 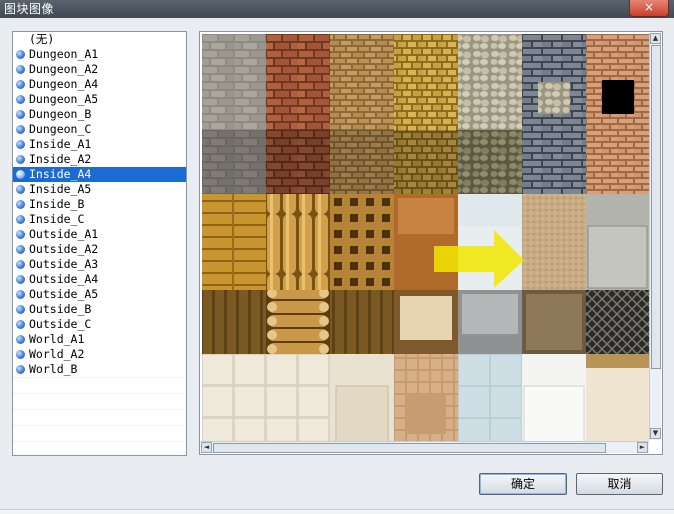 What do you see at coordinates (99, 324) in the screenshot?
I see `list-item: Outside_C` at bounding box center [99, 324].